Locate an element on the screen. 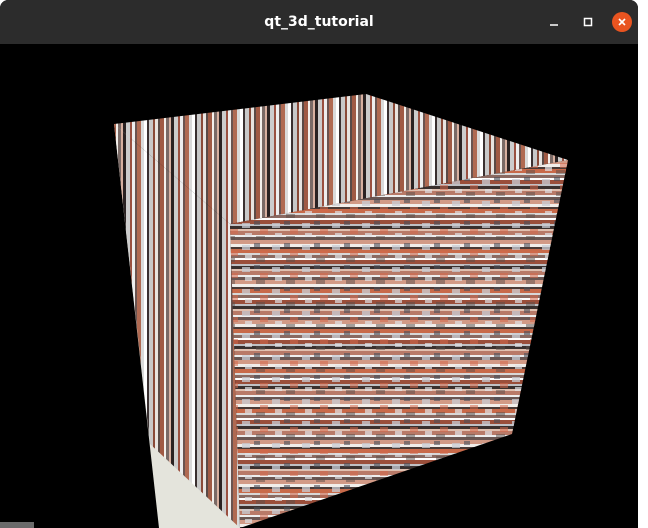  close-button is located at coordinates (622, 22).